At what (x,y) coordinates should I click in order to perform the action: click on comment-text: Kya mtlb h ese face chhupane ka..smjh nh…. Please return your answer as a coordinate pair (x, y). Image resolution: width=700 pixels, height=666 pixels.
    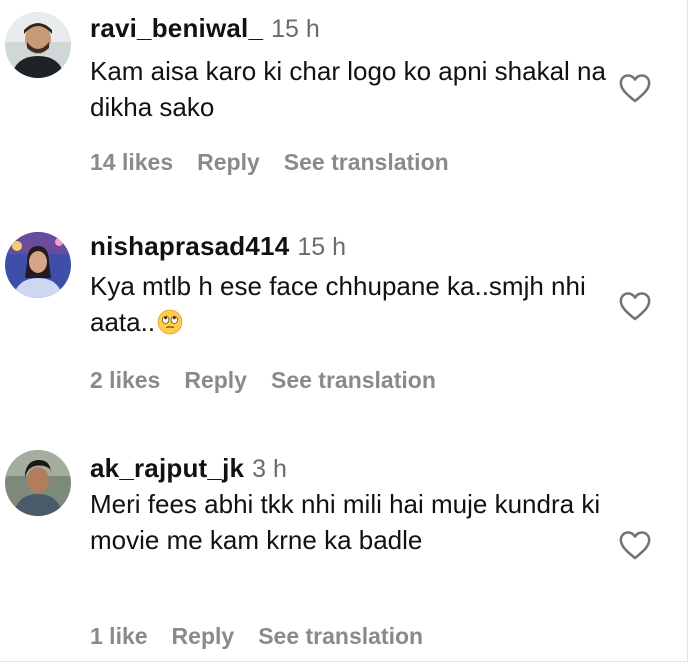
    Looking at the image, I should click on (349, 304).